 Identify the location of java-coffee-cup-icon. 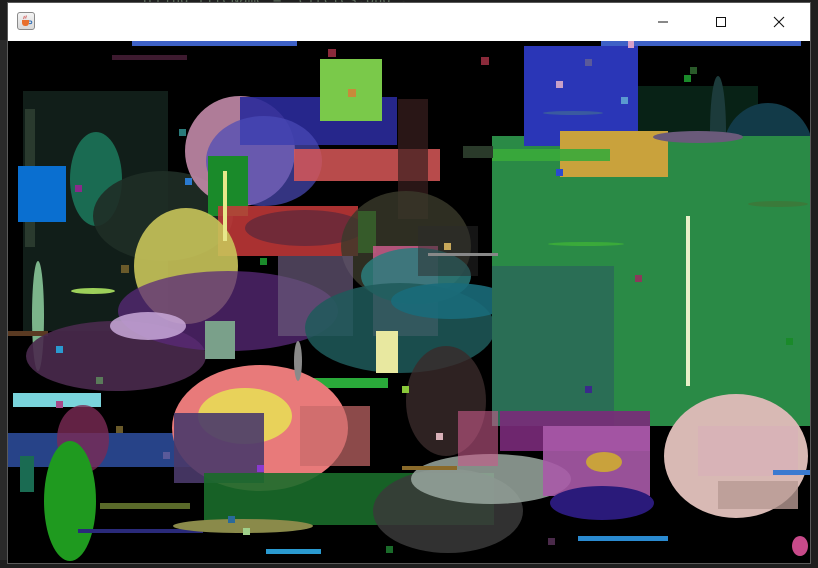
(26, 21).